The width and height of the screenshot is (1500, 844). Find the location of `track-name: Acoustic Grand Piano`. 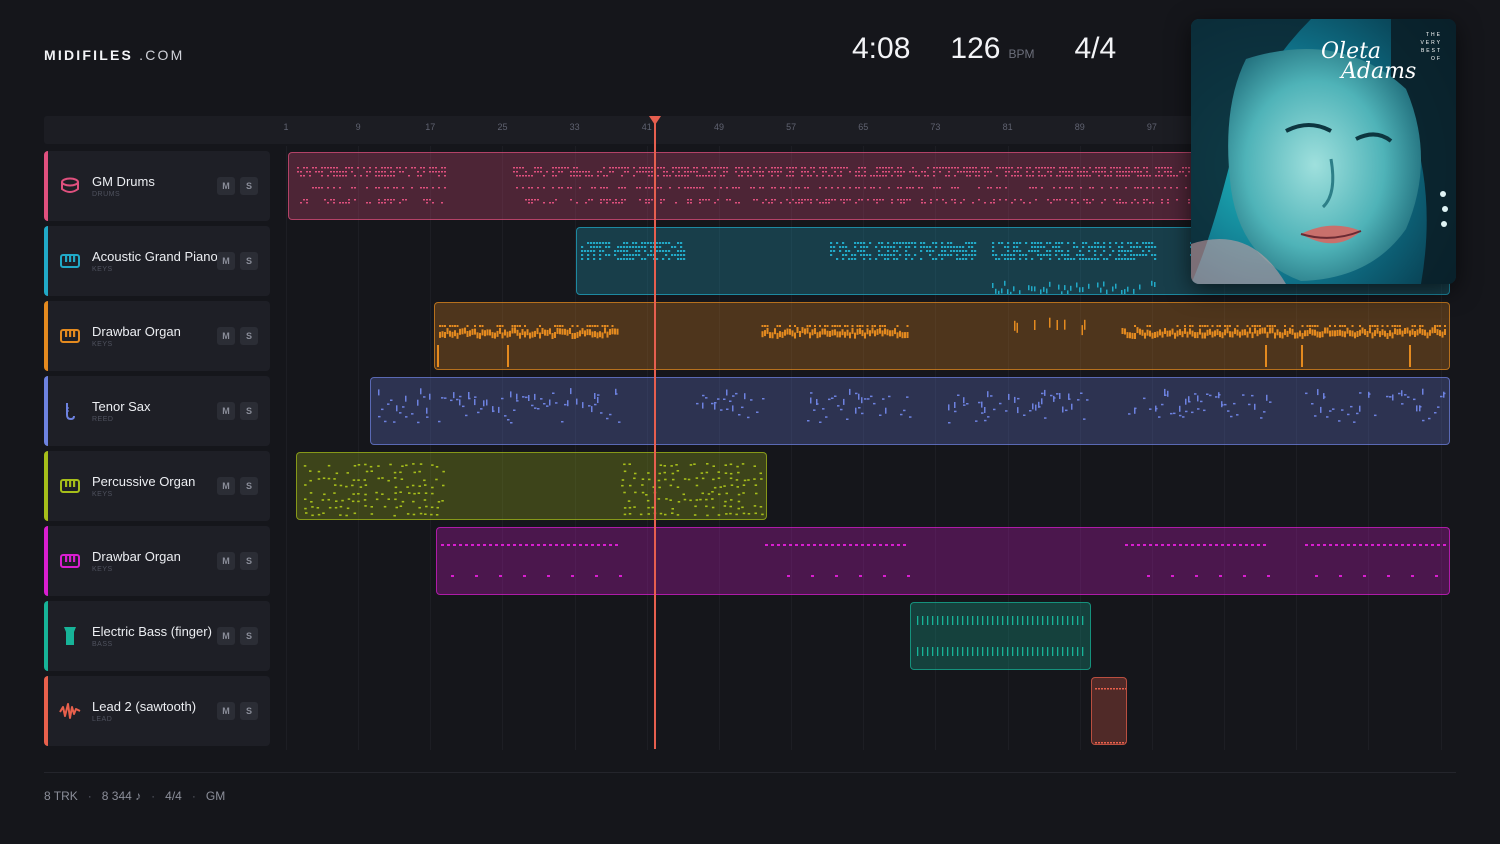

track-name: Acoustic Grand Piano is located at coordinates (155, 256).